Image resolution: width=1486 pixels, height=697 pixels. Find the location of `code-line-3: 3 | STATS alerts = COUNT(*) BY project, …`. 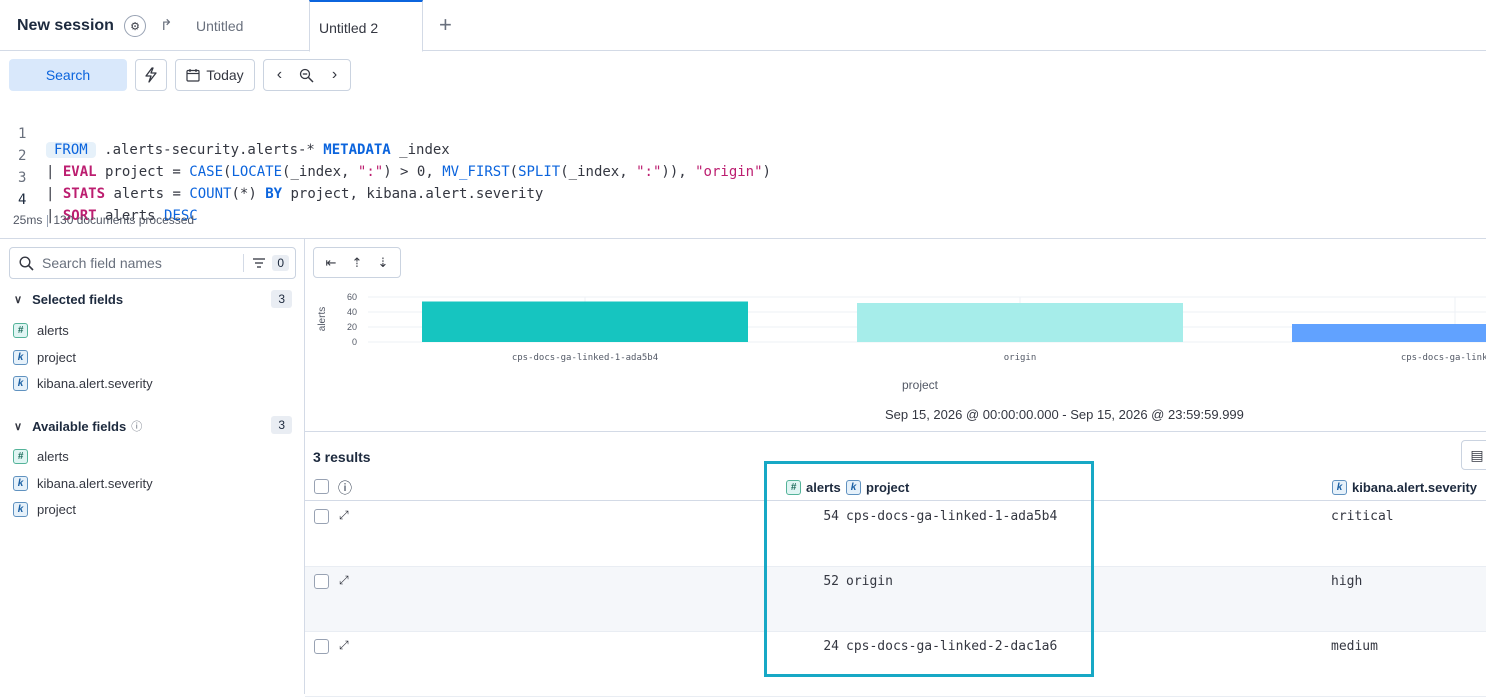

code-line-3: 3 | STATS alerts = COUNT(*) BY project, … is located at coordinates (281, 186).